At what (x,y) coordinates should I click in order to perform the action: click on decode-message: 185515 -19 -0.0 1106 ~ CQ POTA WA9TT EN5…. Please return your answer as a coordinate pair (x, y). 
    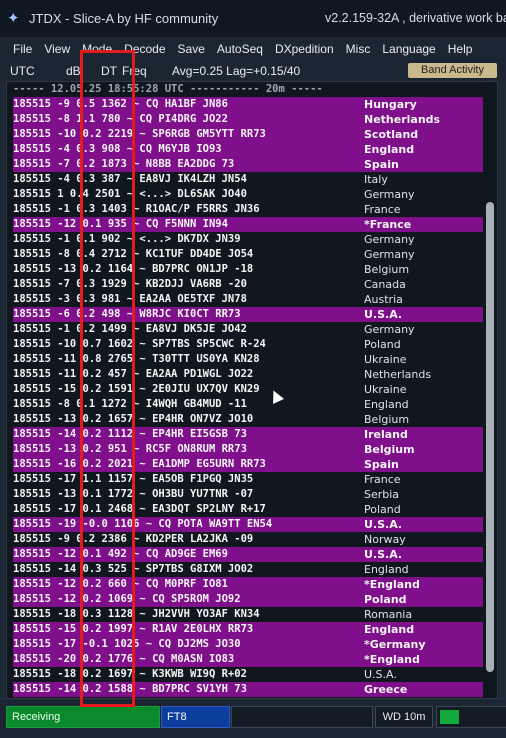
    Looking at the image, I should click on (143, 524).